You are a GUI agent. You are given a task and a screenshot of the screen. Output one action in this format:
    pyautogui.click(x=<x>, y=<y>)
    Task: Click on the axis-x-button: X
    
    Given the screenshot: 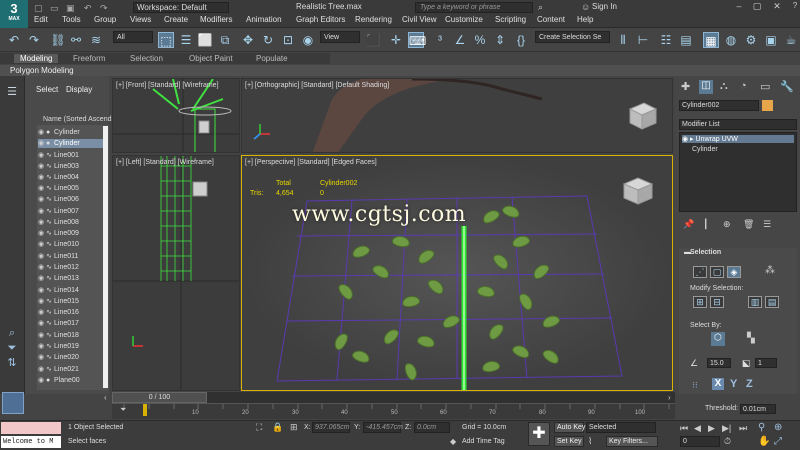 What is the action you would take?
    pyautogui.click(x=718, y=384)
    